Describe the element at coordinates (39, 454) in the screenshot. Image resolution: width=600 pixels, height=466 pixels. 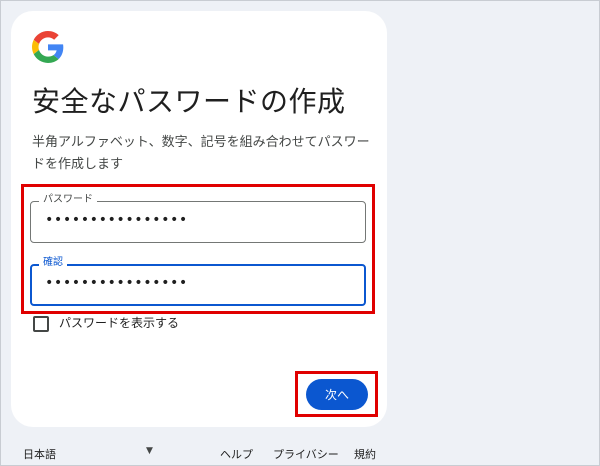
I see `language-selector: 日本語` at that location.